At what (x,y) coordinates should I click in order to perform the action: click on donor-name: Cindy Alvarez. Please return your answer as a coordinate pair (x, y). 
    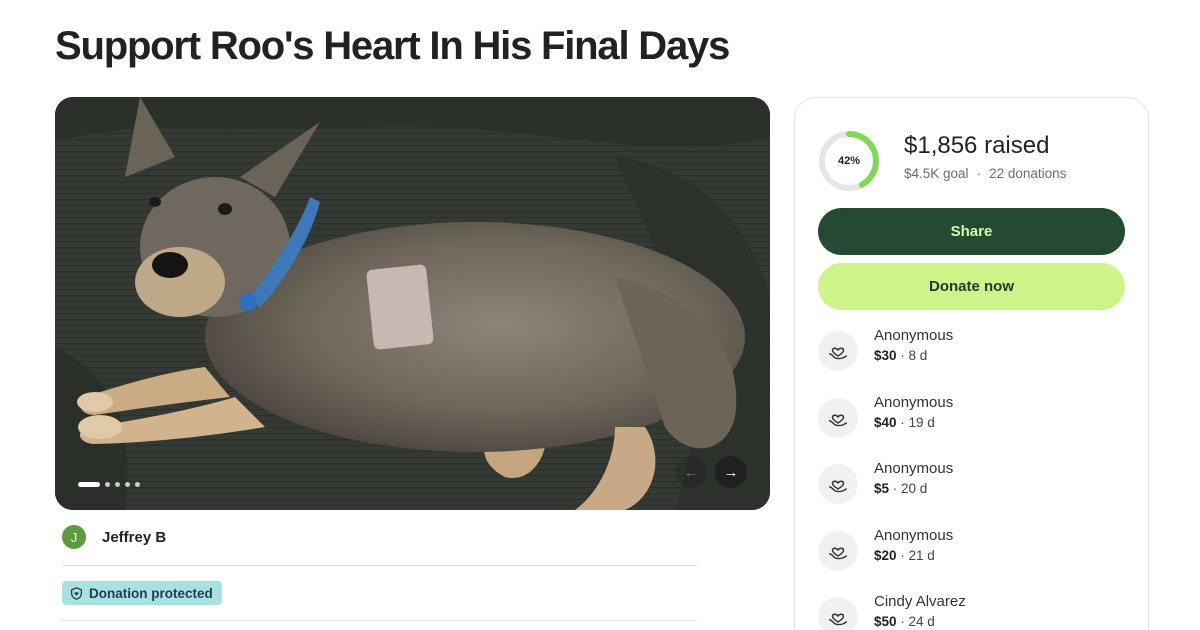
    Looking at the image, I should click on (920, 601).